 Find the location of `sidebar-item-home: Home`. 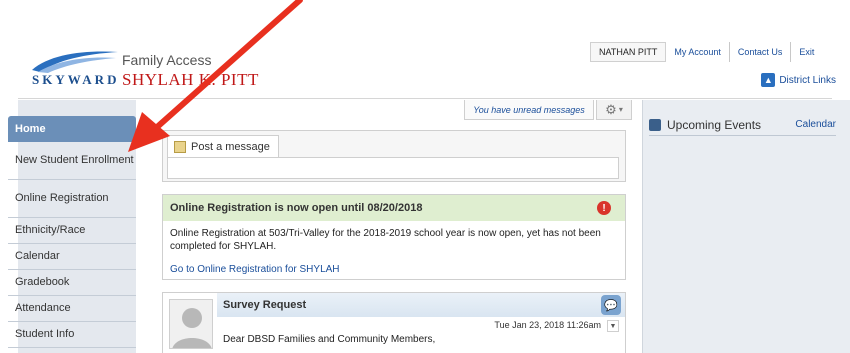

sidebar-item-home: Home is located at coordinates (72, 129).